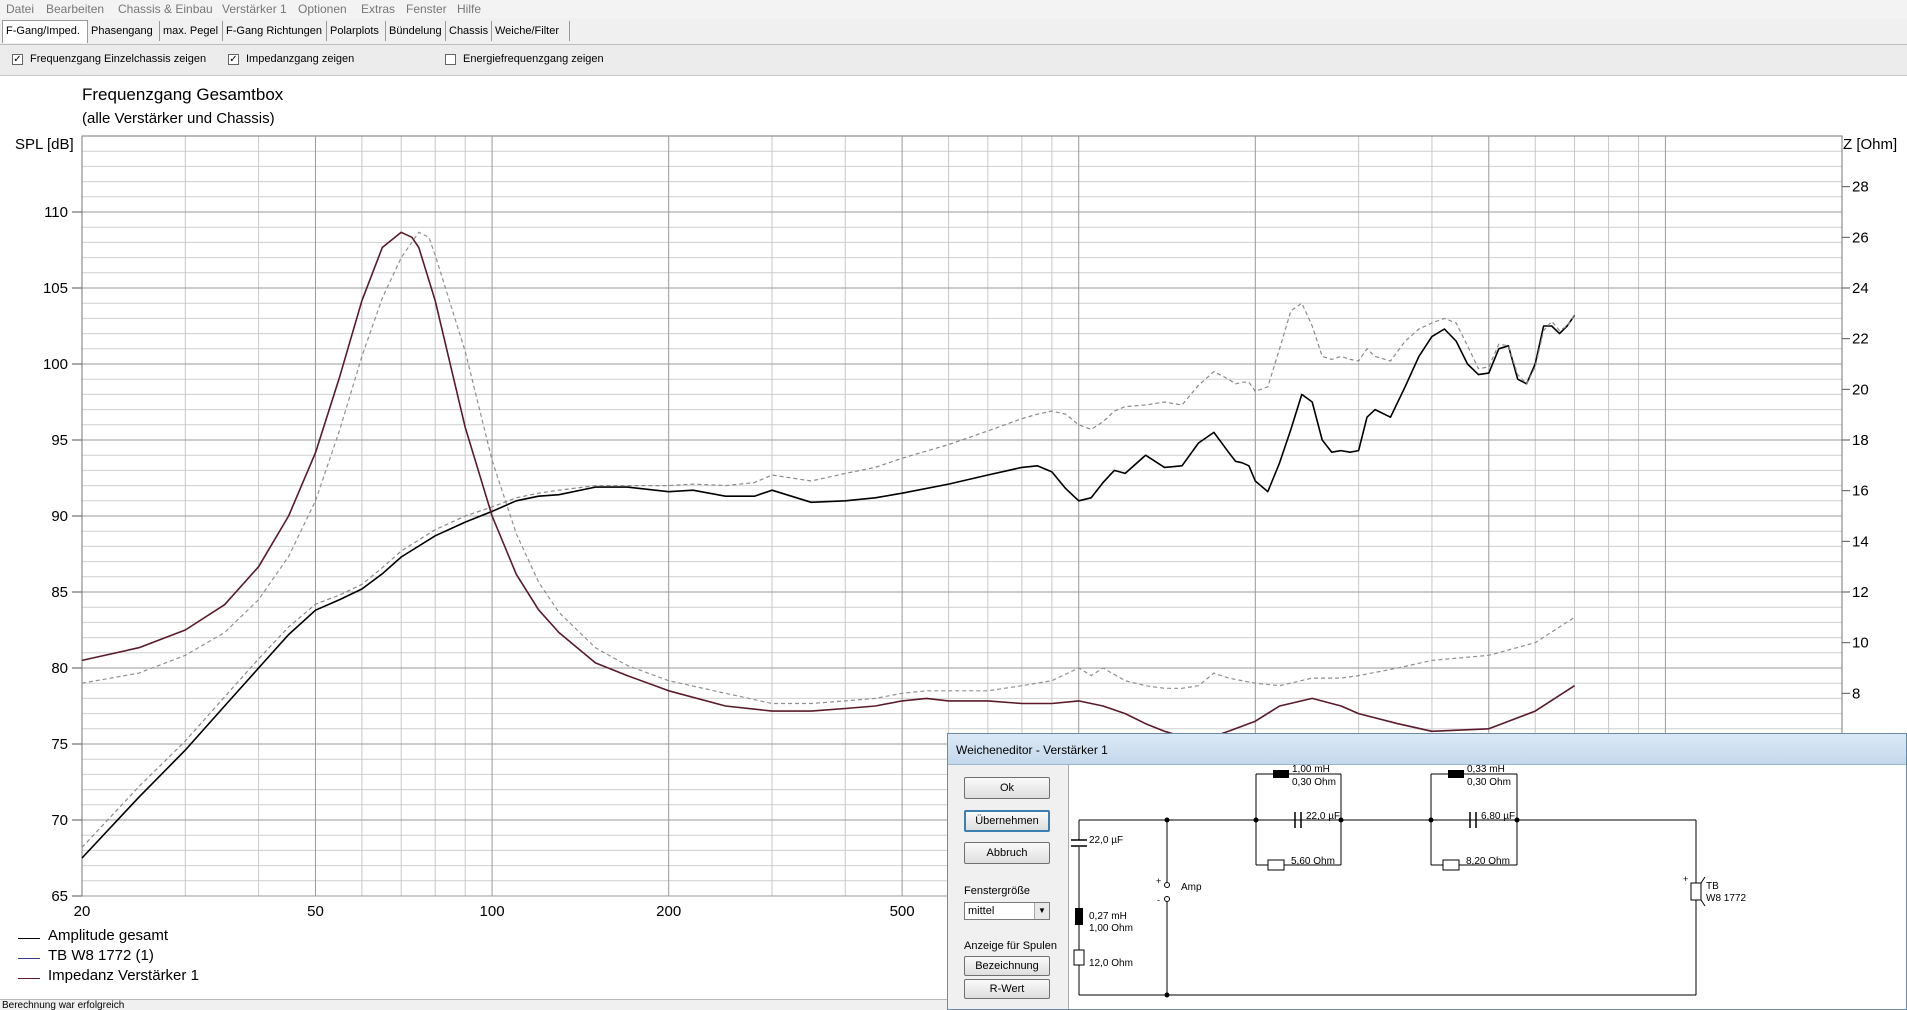 The height and width of the screenshot is (1010, 1907). What do you see at coordinates (191, 31) in the screenshot?
I see `tab-max-pegel: max. Pegel` at bounding box center [191, 31].